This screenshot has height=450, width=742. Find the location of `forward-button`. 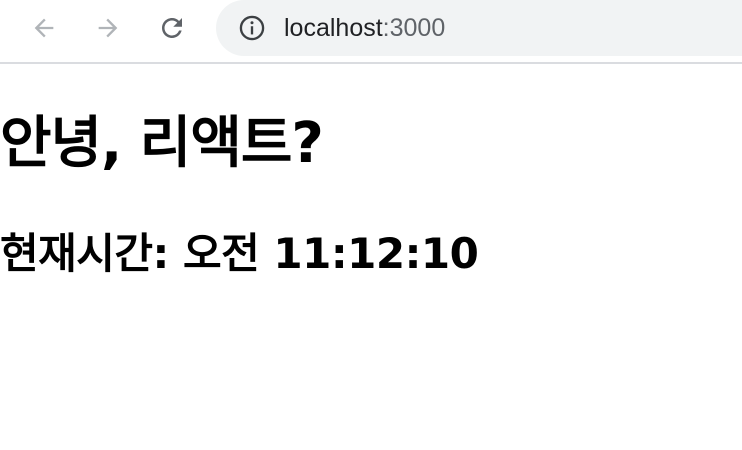

forward-button is located at coordinates (108, 28).